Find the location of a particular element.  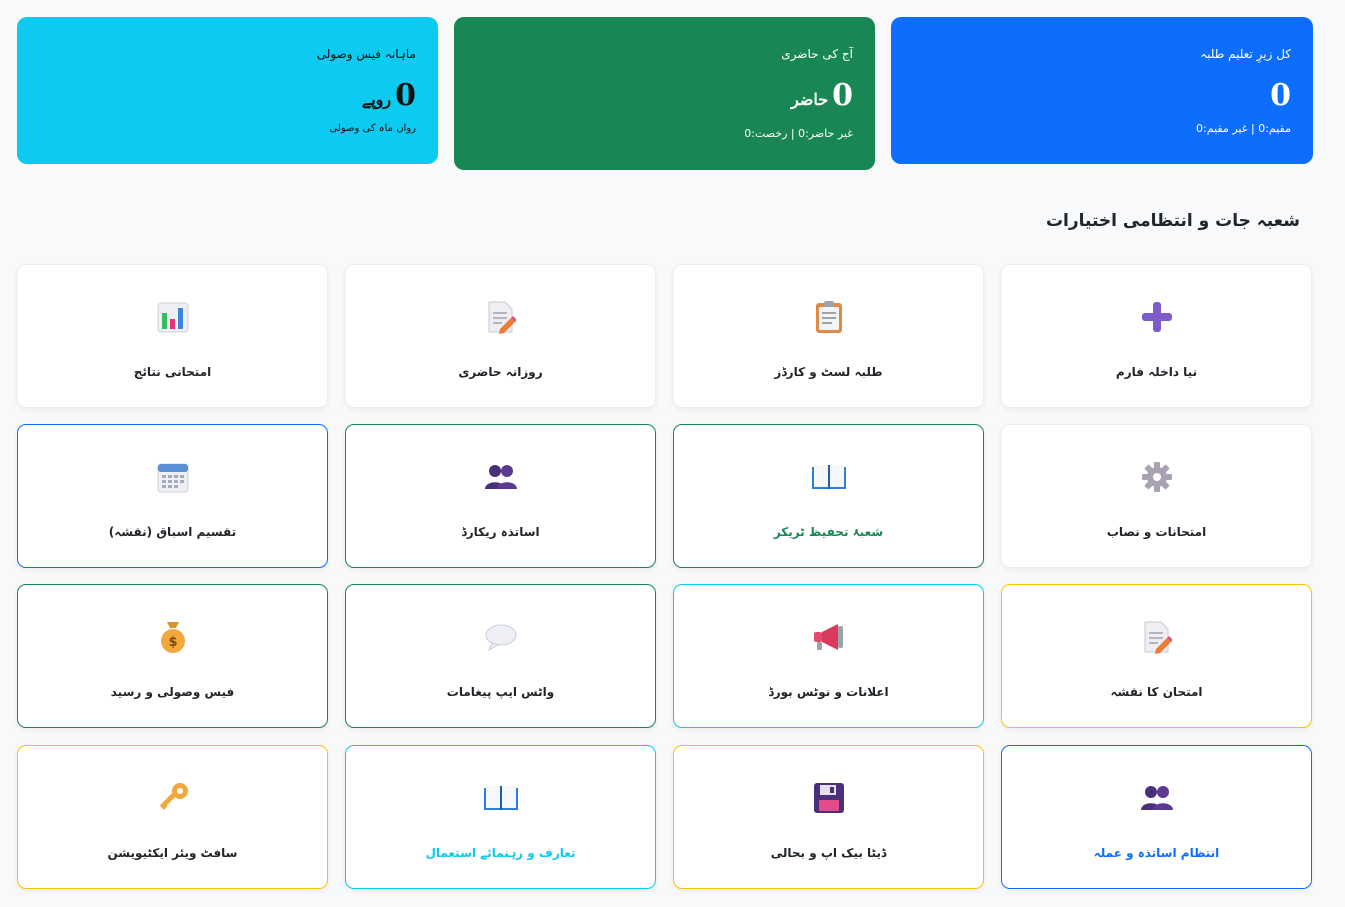

total-students-card: کل زیرِ تعلیم طلبہ 0 مقیم:0 | غیر مقیم:0 is located at coordinates (1102, 90).